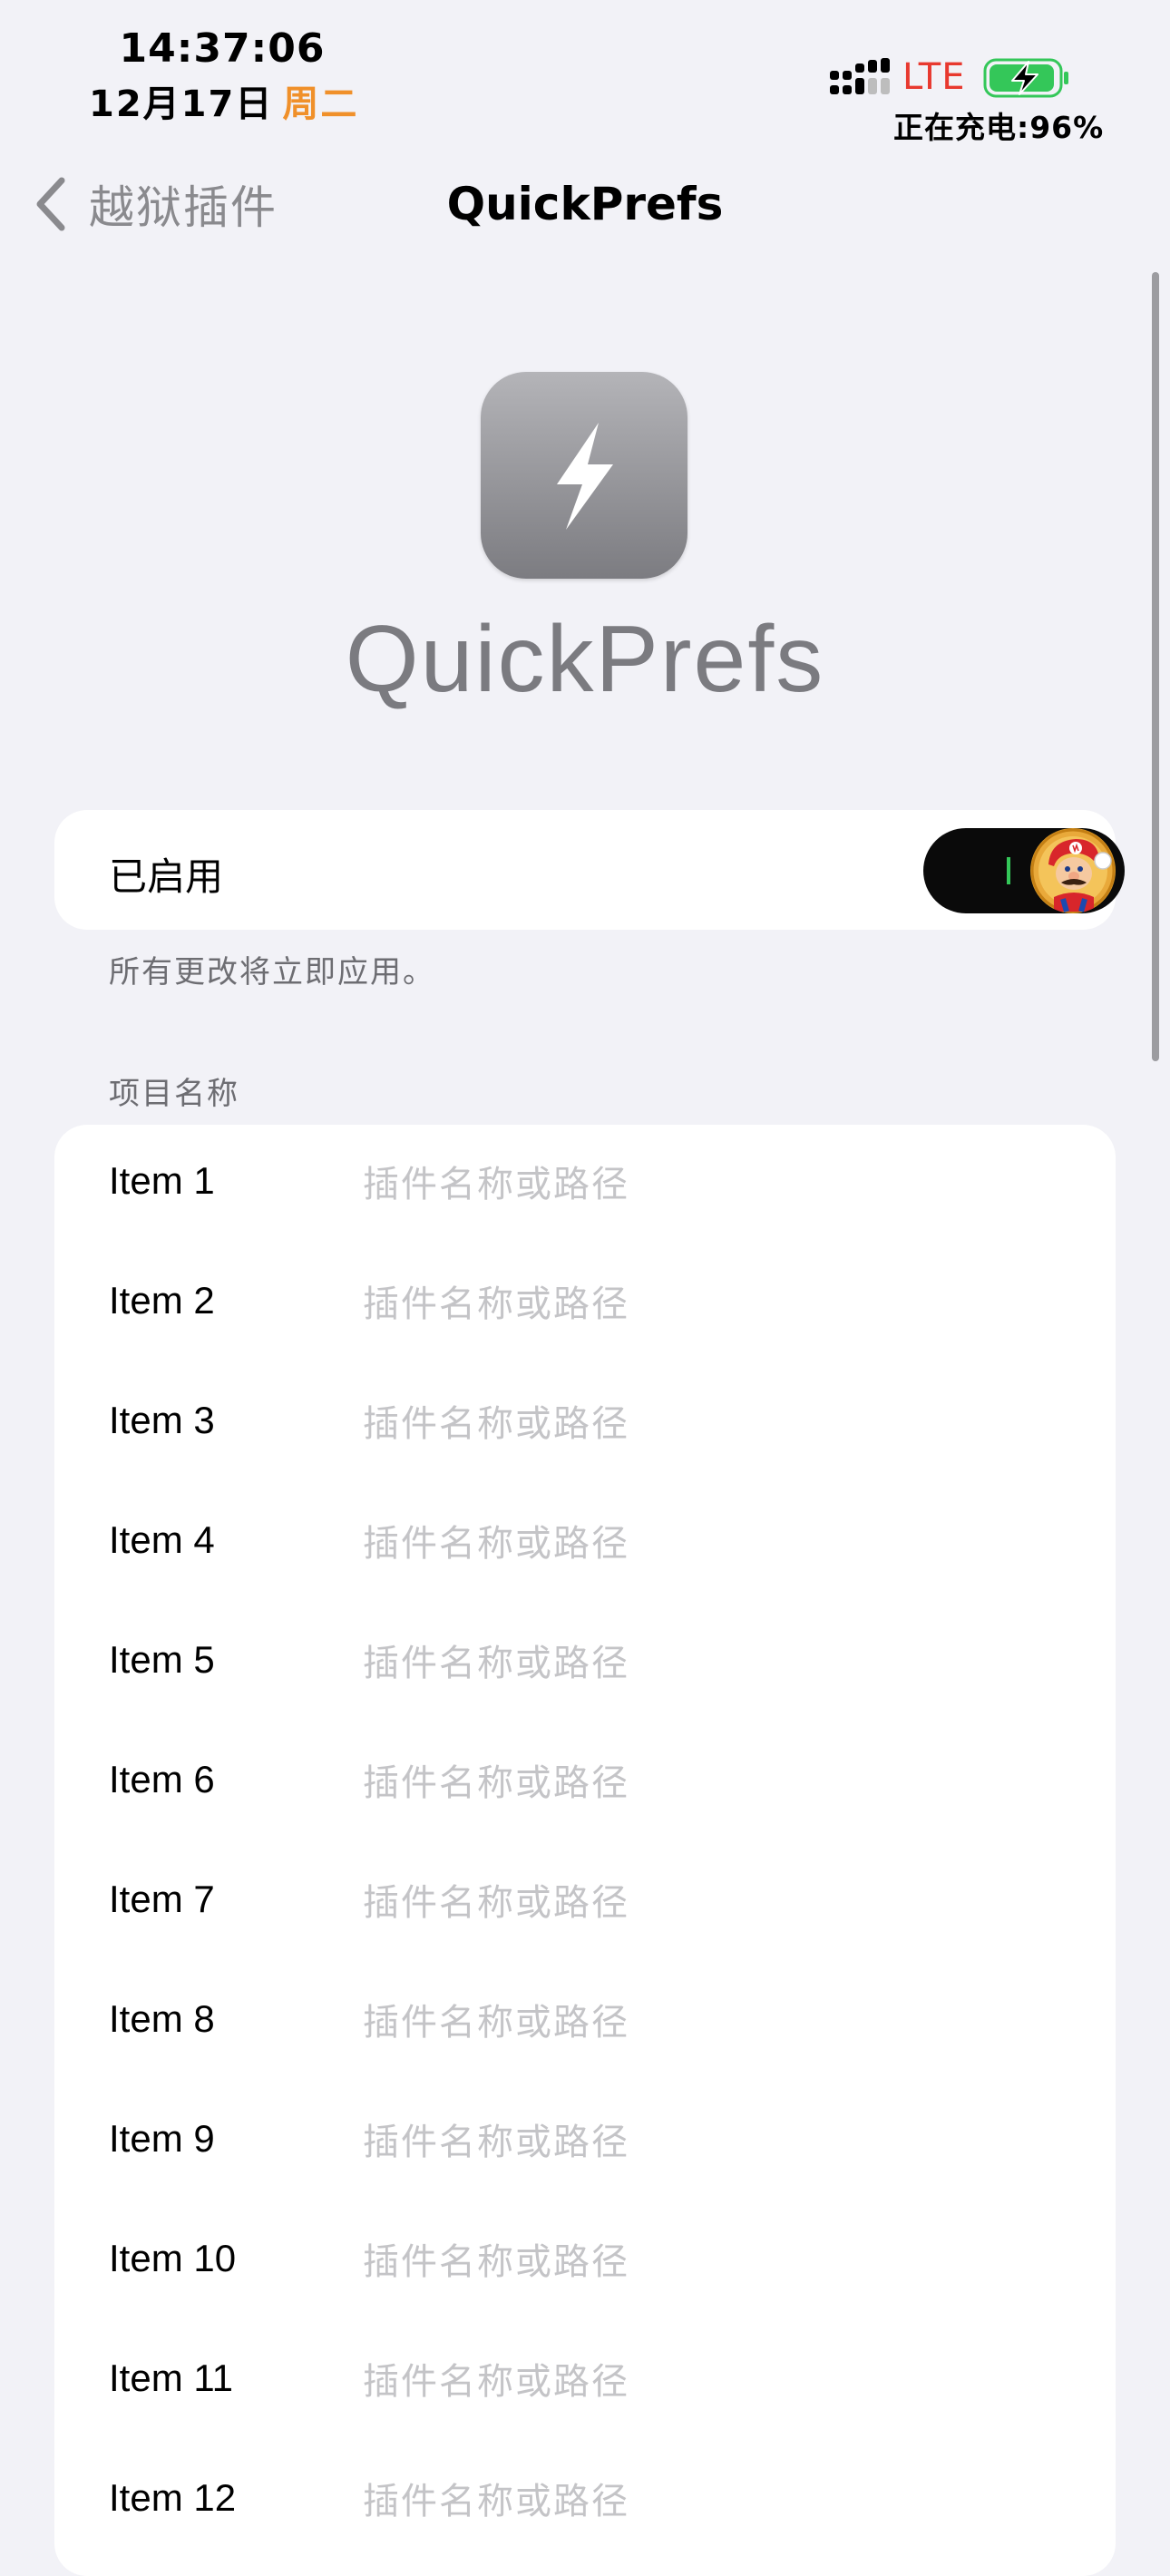 Image resolution: width=1170 pixels, height=2576 pixels. Describe the element at coordinates (162, 1539) in the screenshot. I see `item-label: Item 4` at that location.